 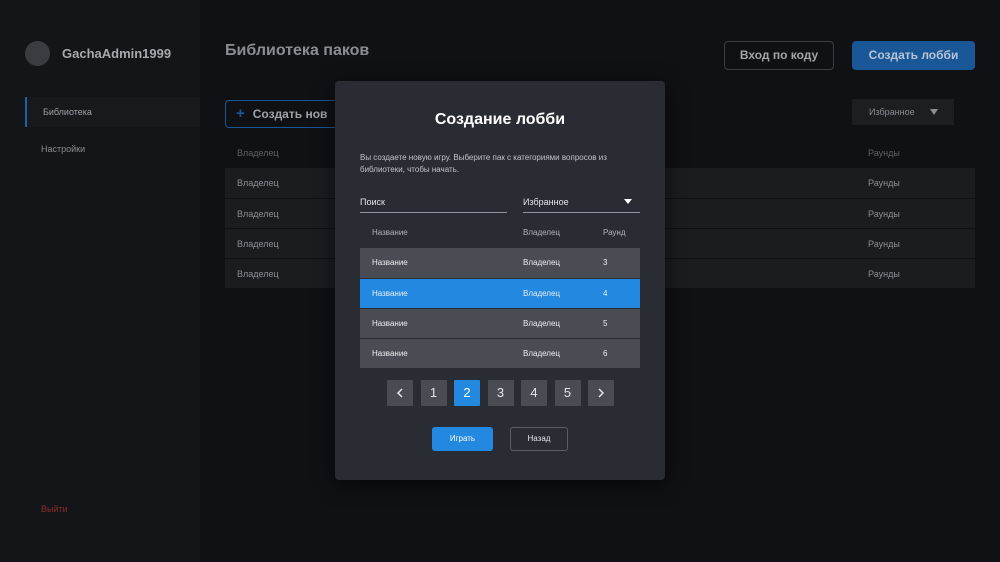 What do you see at coordinates (534, 393) in the screenshot?
I see `page-button-4: 4` at bounding box center [534, 393].